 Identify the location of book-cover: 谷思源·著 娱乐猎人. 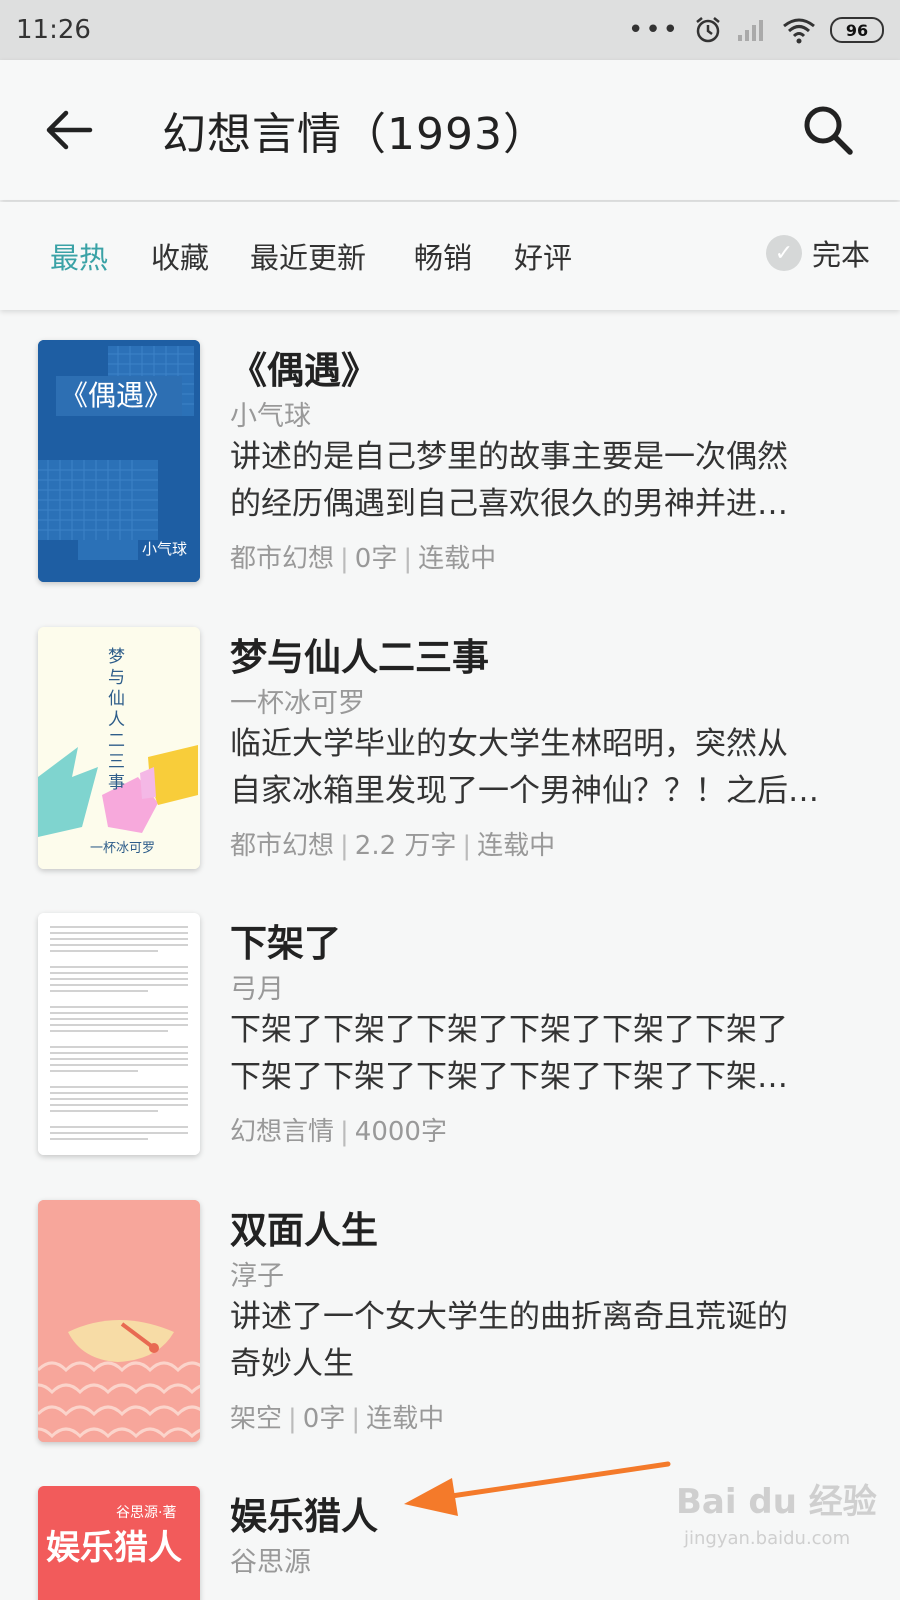
(119, 1543).